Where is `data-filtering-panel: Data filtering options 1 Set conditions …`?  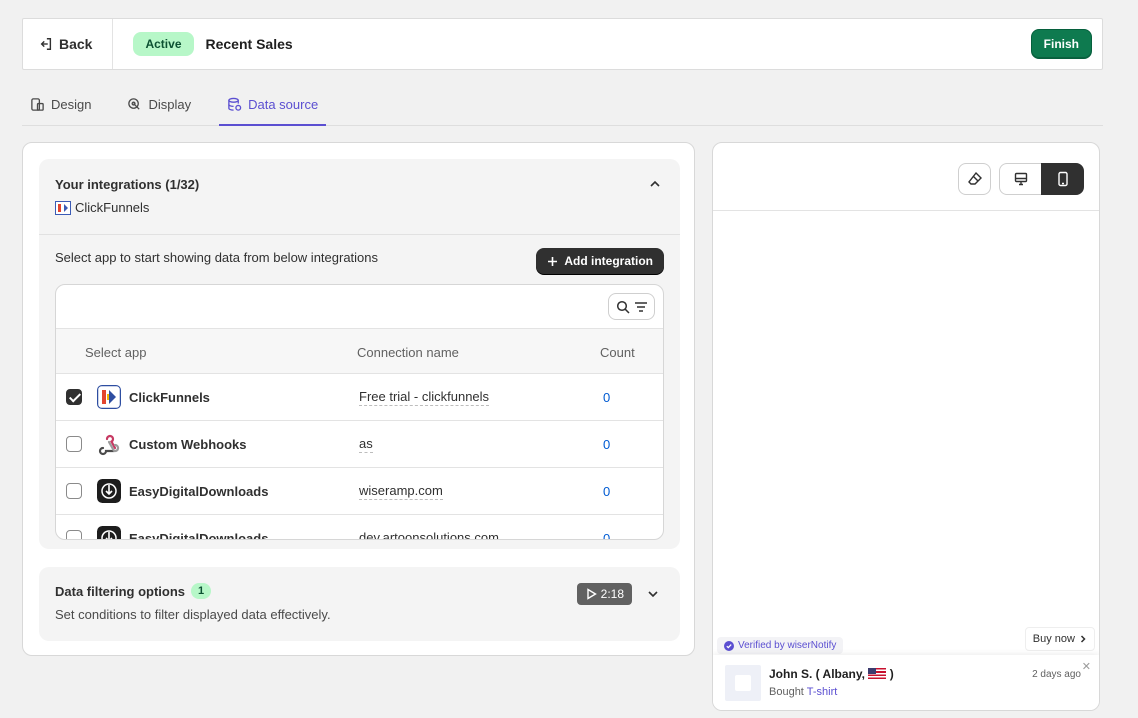 data-filtering-panel: Data filtering options 1 Set conditions … is located at coordinates (359, 604).